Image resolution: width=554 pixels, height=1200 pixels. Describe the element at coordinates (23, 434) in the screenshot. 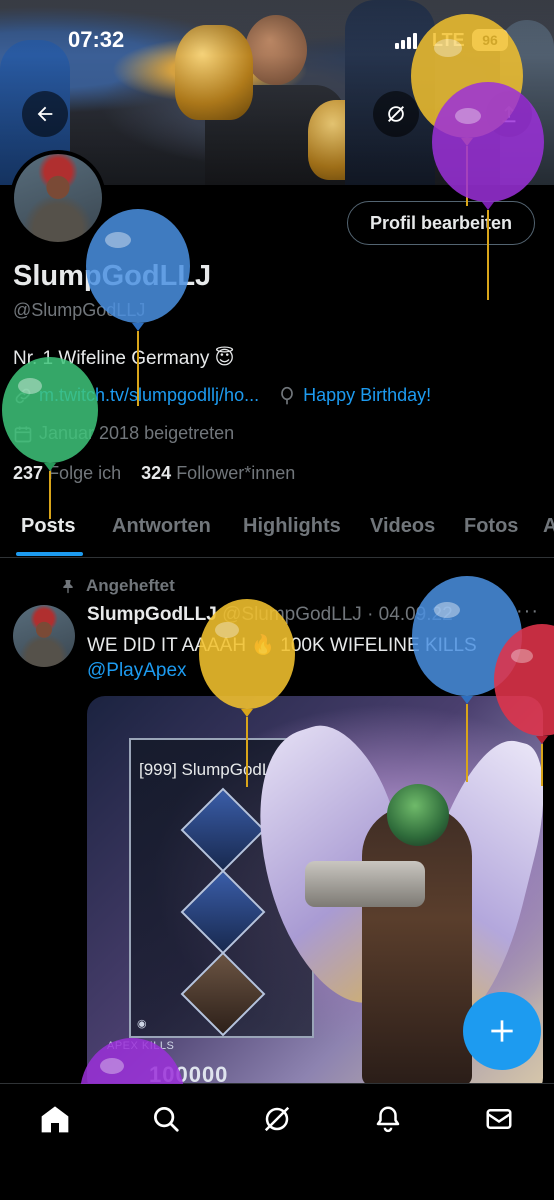

I see `calendar-icon` at that location.